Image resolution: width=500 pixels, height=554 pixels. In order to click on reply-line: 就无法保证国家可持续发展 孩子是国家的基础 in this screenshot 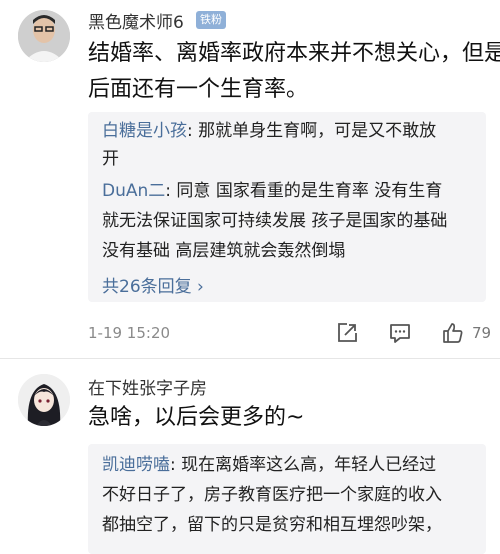, I will do `click(275, 221)`.